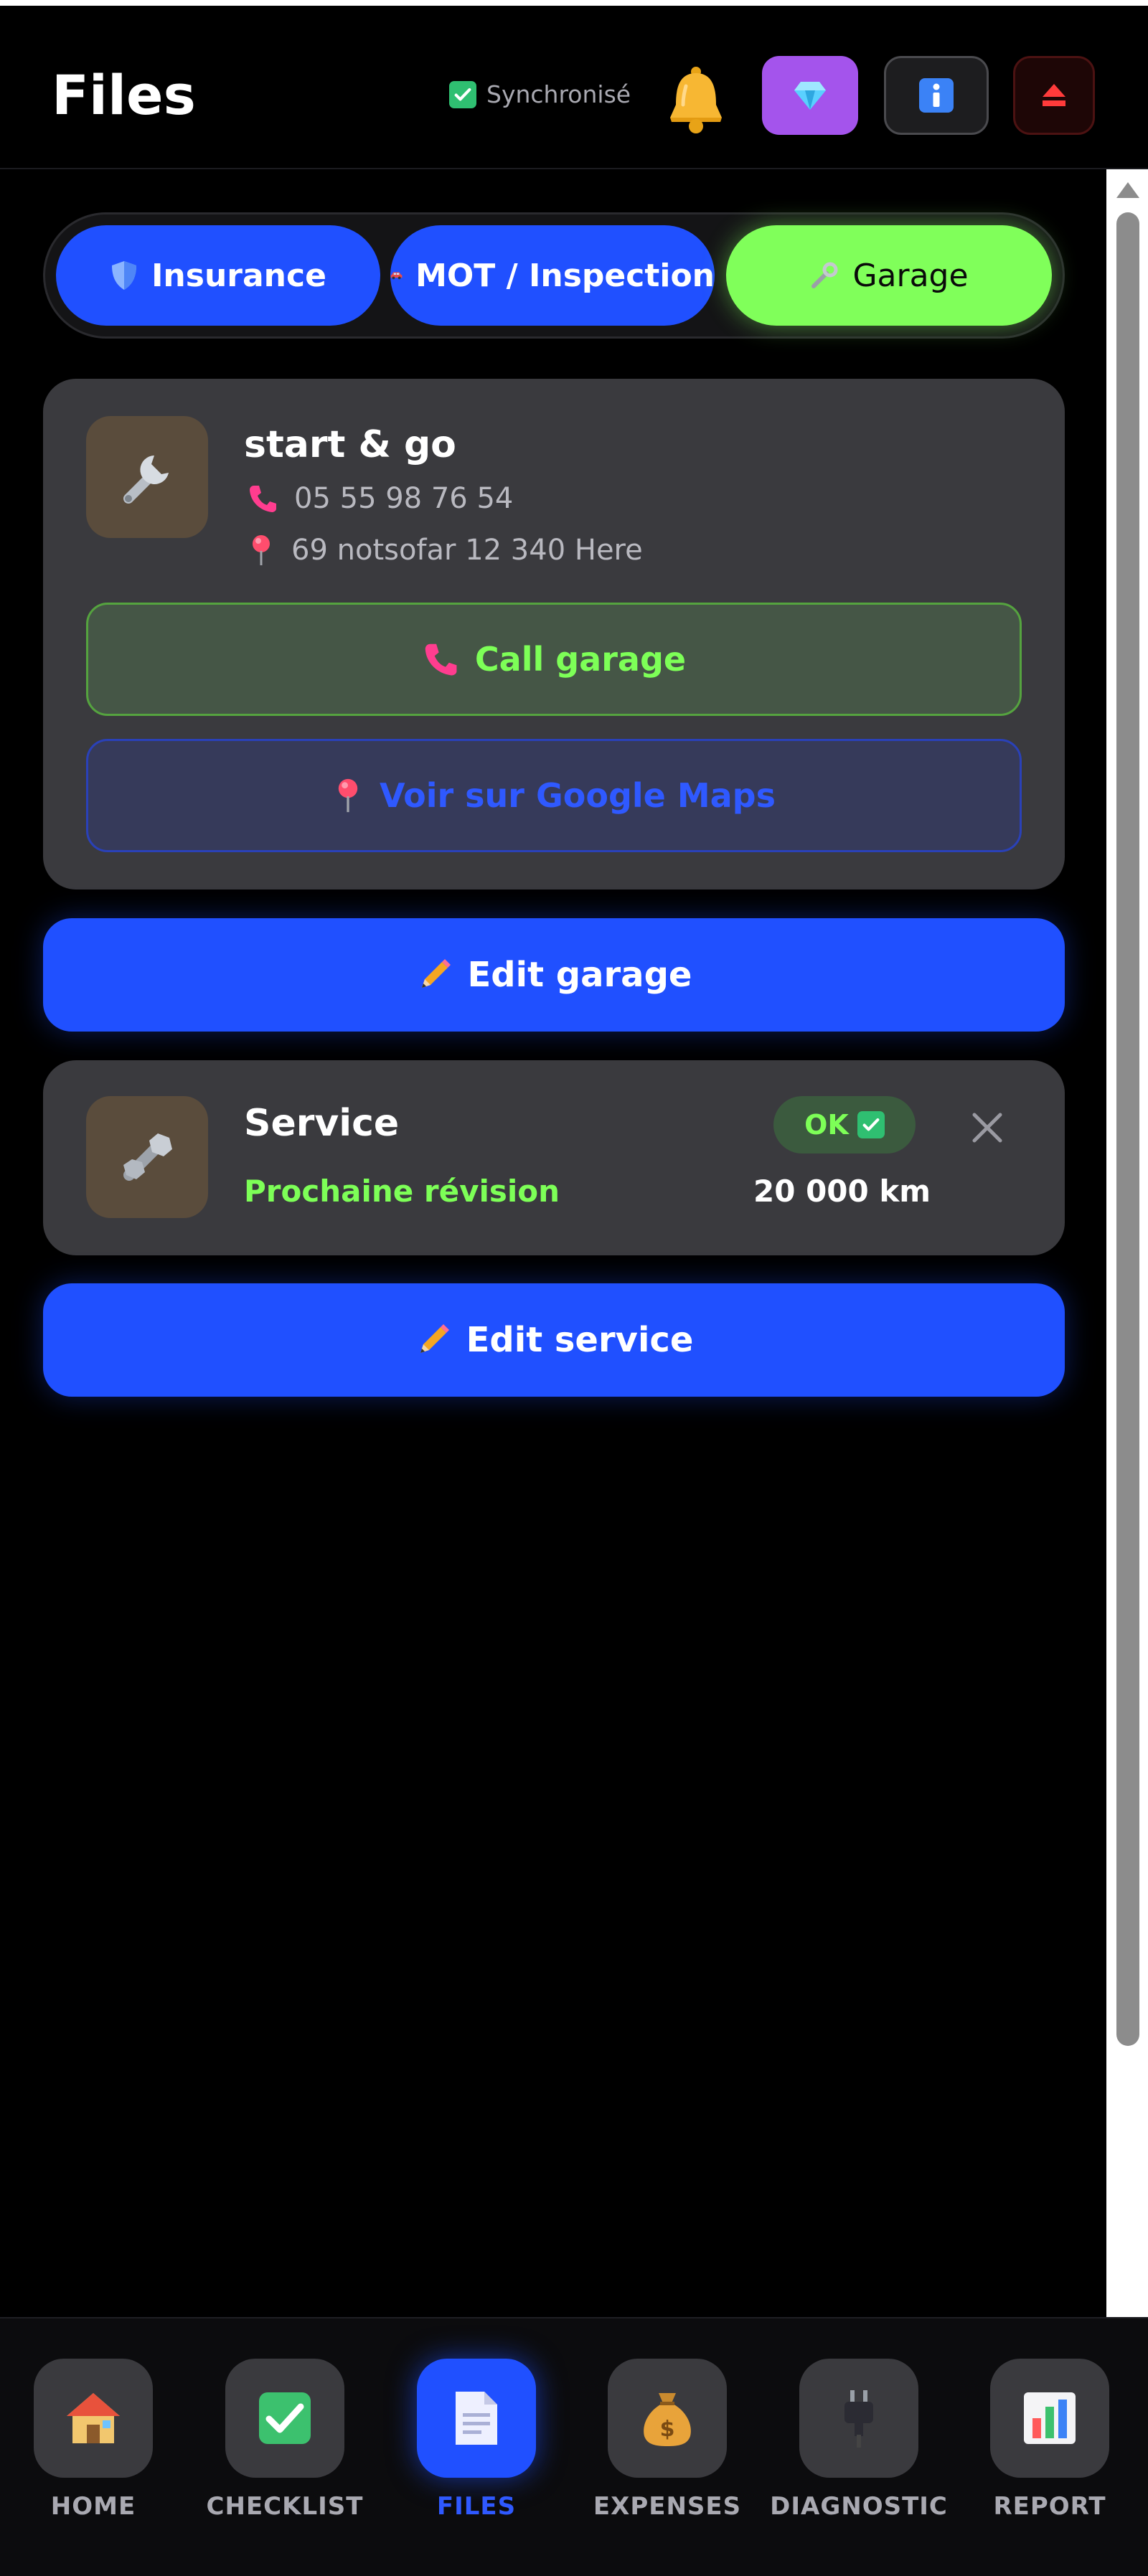 The width and height of the screenshot is (1148, 2576). Describe the element at coordinates (1050, 2506) in the screenshot. I see `nav-report-label: REPORT` at that location.